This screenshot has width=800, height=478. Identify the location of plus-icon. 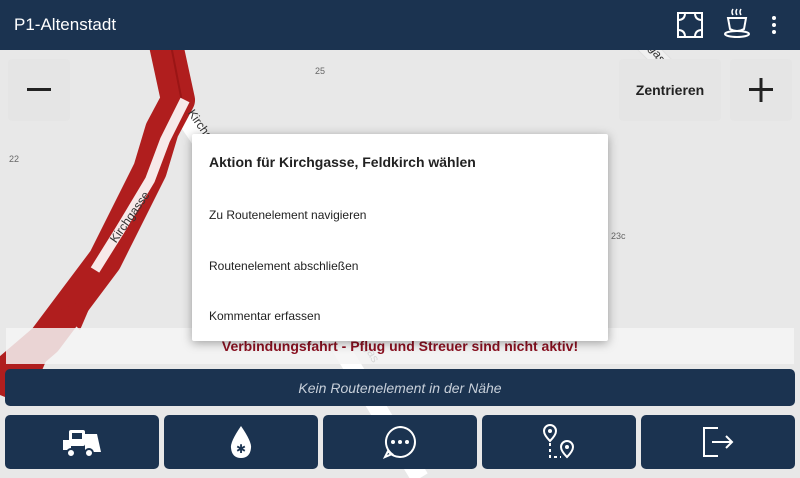
(761, 90).